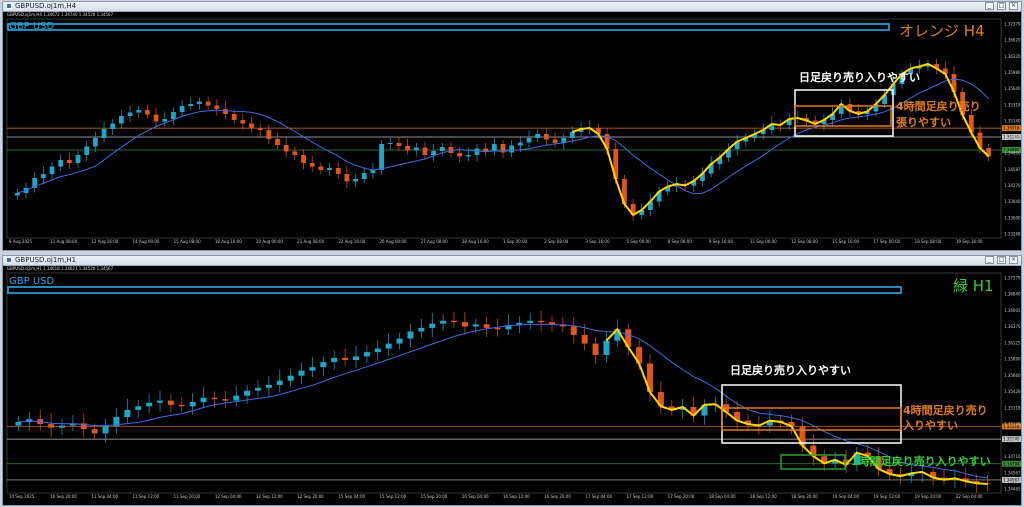 This screenshot has width=1024, height=507. I want to click on x-tick-label: 19 Sep 04:00, so click(845, 496).